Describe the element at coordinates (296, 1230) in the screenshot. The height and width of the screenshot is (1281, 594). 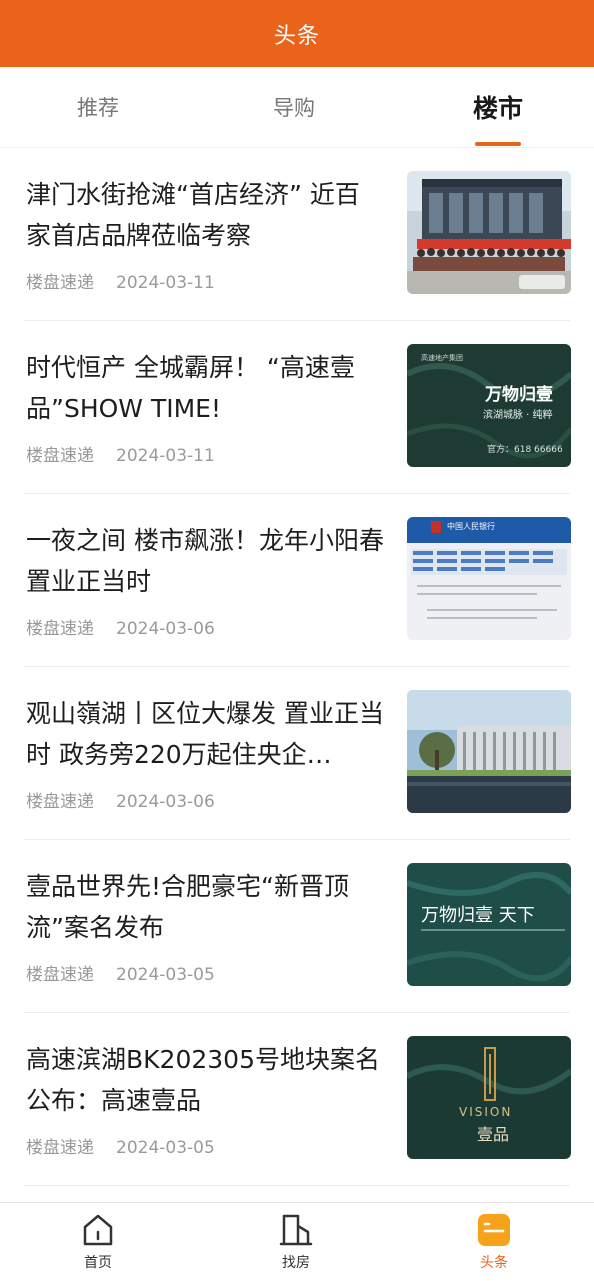
I see `building-icon` at that location.